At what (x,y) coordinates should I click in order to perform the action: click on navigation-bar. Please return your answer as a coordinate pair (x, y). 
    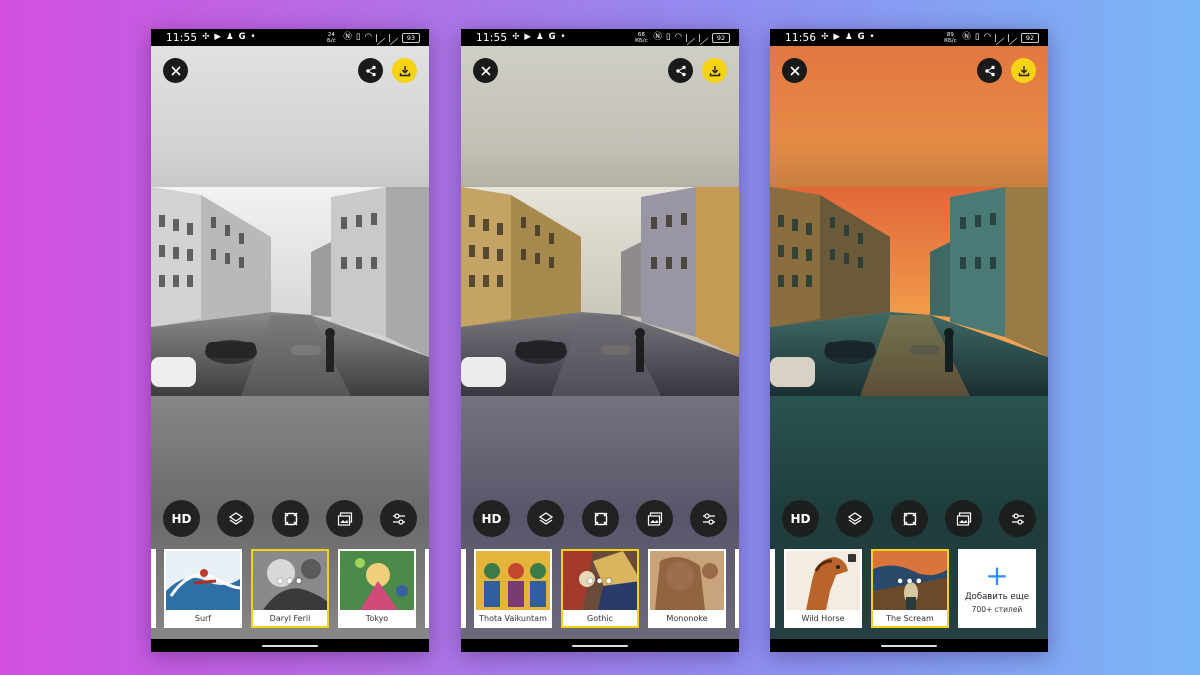
    Looking at the image, I should click on (600, 645).